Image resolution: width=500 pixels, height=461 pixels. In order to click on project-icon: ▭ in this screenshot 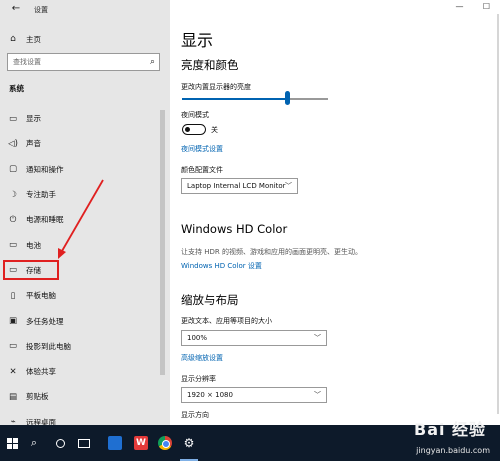, I will do `click(13, 346)`.